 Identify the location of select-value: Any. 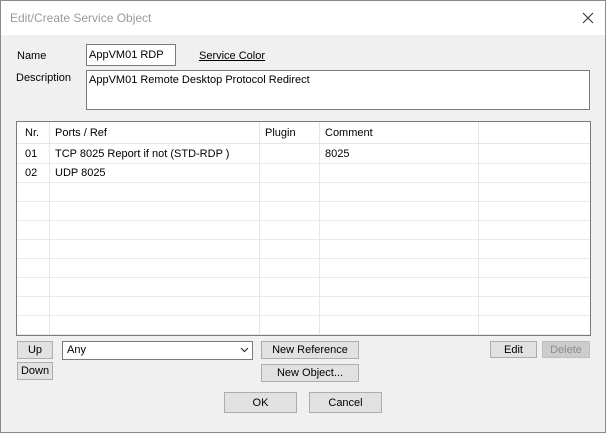
(76, 350).